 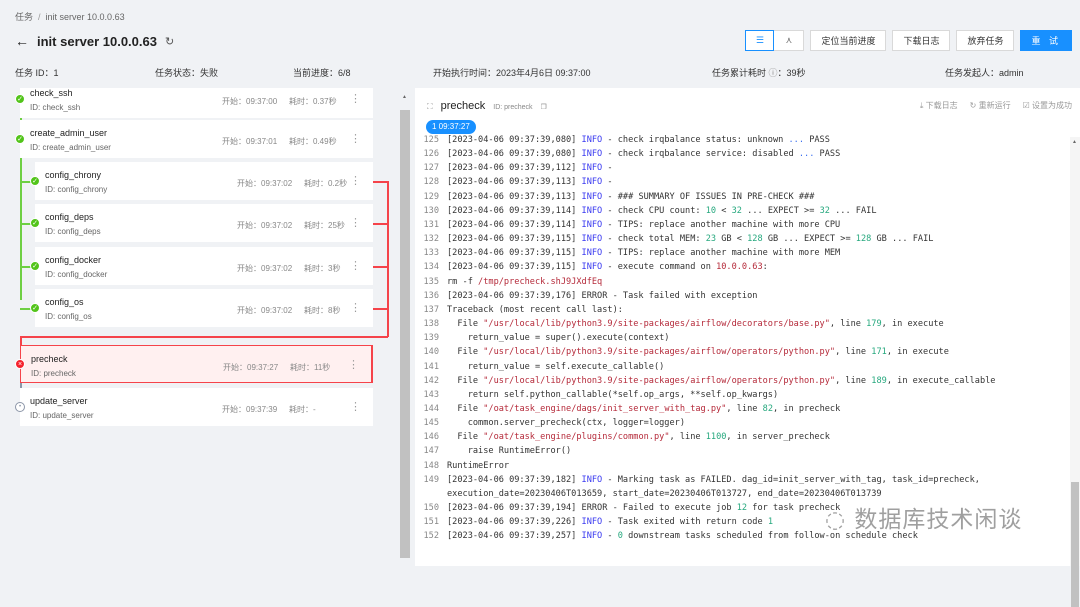 What do you see at coordinates (985, 40) in the screenshot?
I see `abandon-task-button: 放弃任务` at bounding box center [985, 40].